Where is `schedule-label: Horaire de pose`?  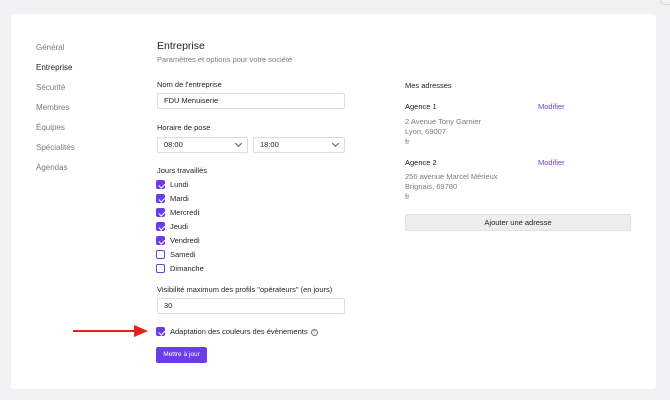
schedule-label: Horaire de pose is located at coordinates (184, 127).